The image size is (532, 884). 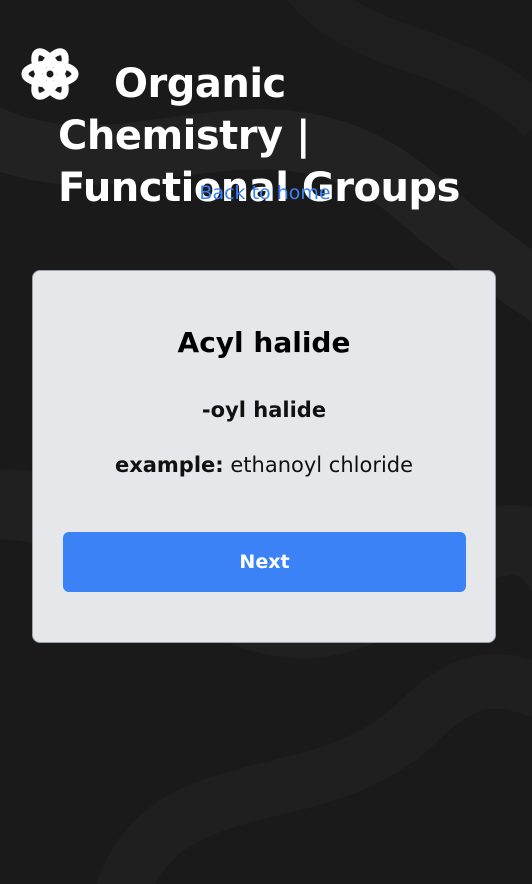 I want to click on example-label: example:, so click(x=169, y=465).